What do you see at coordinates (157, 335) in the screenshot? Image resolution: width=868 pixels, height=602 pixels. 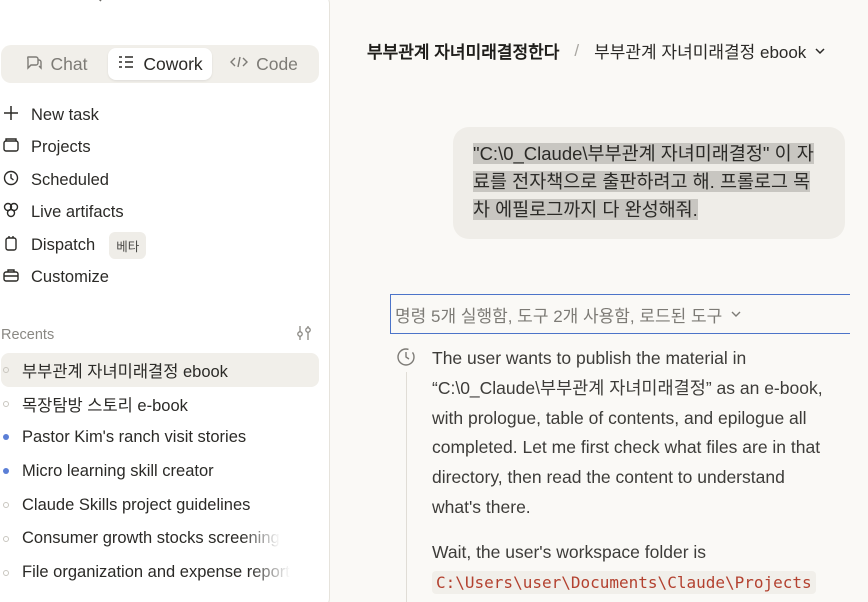 I see `recents-header: Recents` at bounding box center [157, 335].